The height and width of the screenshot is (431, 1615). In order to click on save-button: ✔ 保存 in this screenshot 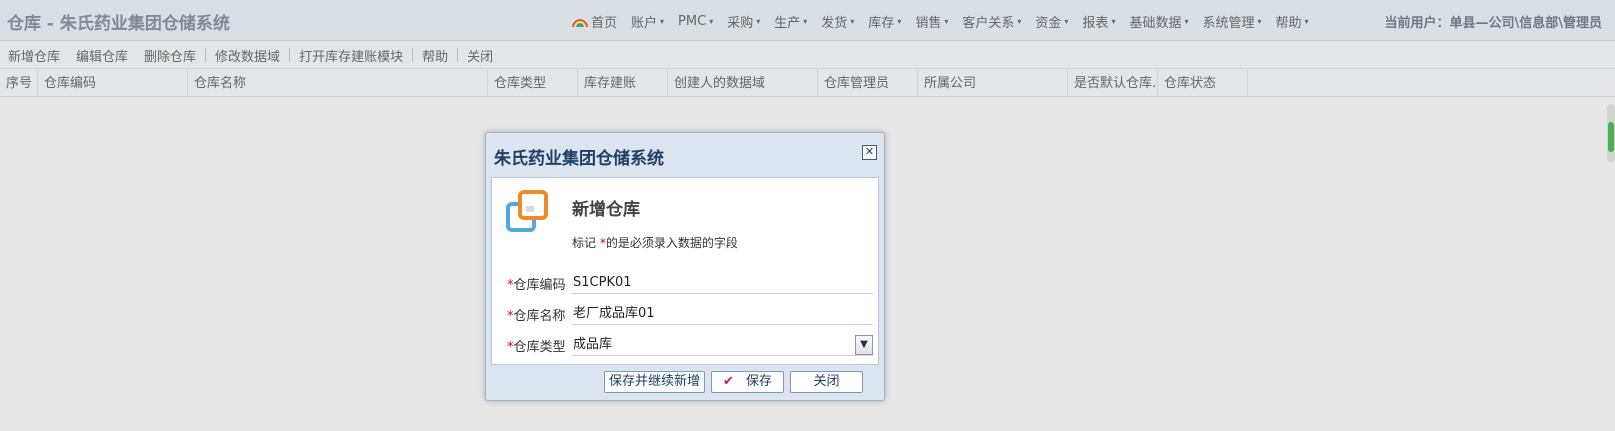, I will do `click(747, 382)`.